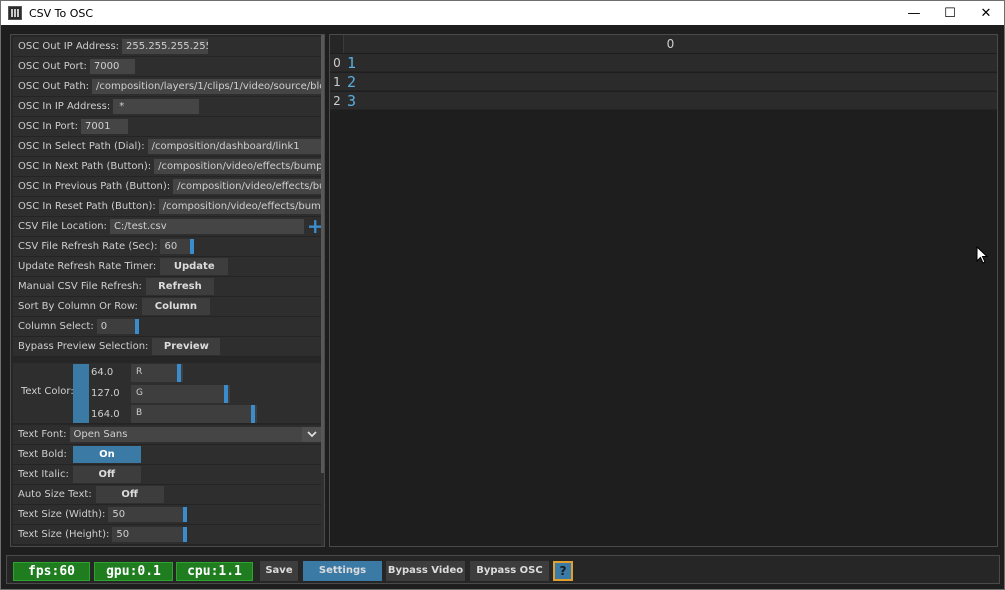 The width and height of the screenshot is (1005, 590). Describe the element at coordinates (87, 266) in the screenshot. I see `update-refresh-timer-label: Update Refresh Rate Timer:` at that location.